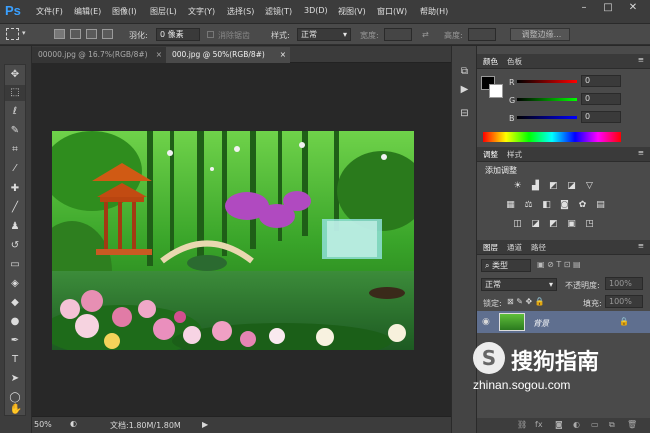 Image resolution: width=650 pixels, height=433 pixels. I want to click on tab-000-jpg: 000.jpg @ 50%(RGB/8#) ×, so click(228, 55).